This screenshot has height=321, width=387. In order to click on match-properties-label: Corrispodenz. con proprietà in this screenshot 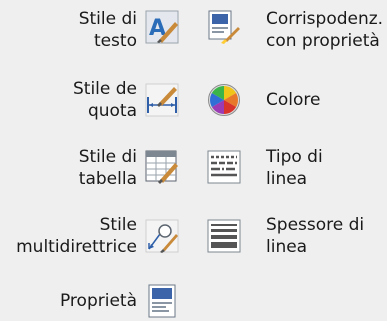, I will do `click(325, 30)`.